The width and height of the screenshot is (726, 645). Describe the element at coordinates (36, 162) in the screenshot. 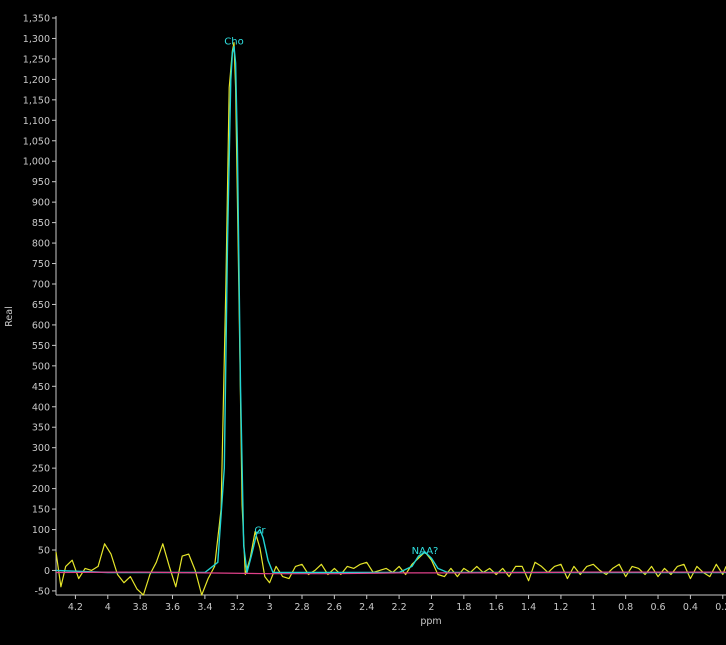

I see `y-tick-label: 1,000` at that location.